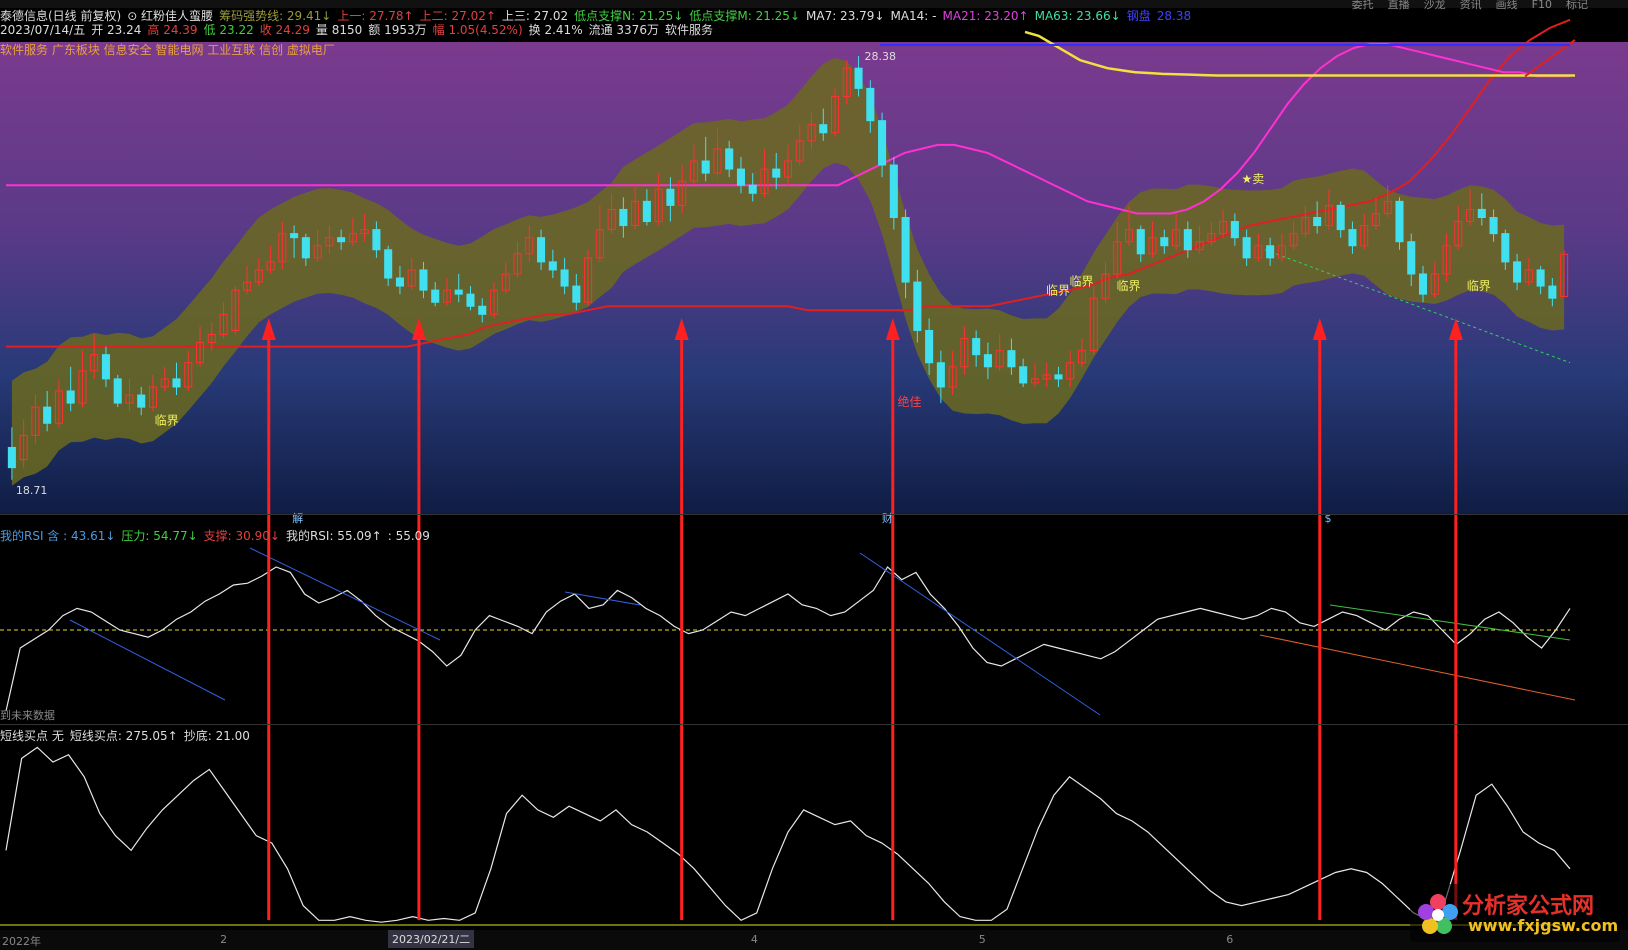  I want to click on indicator-value: MA63: 23.66↓, so click(1077, 16).